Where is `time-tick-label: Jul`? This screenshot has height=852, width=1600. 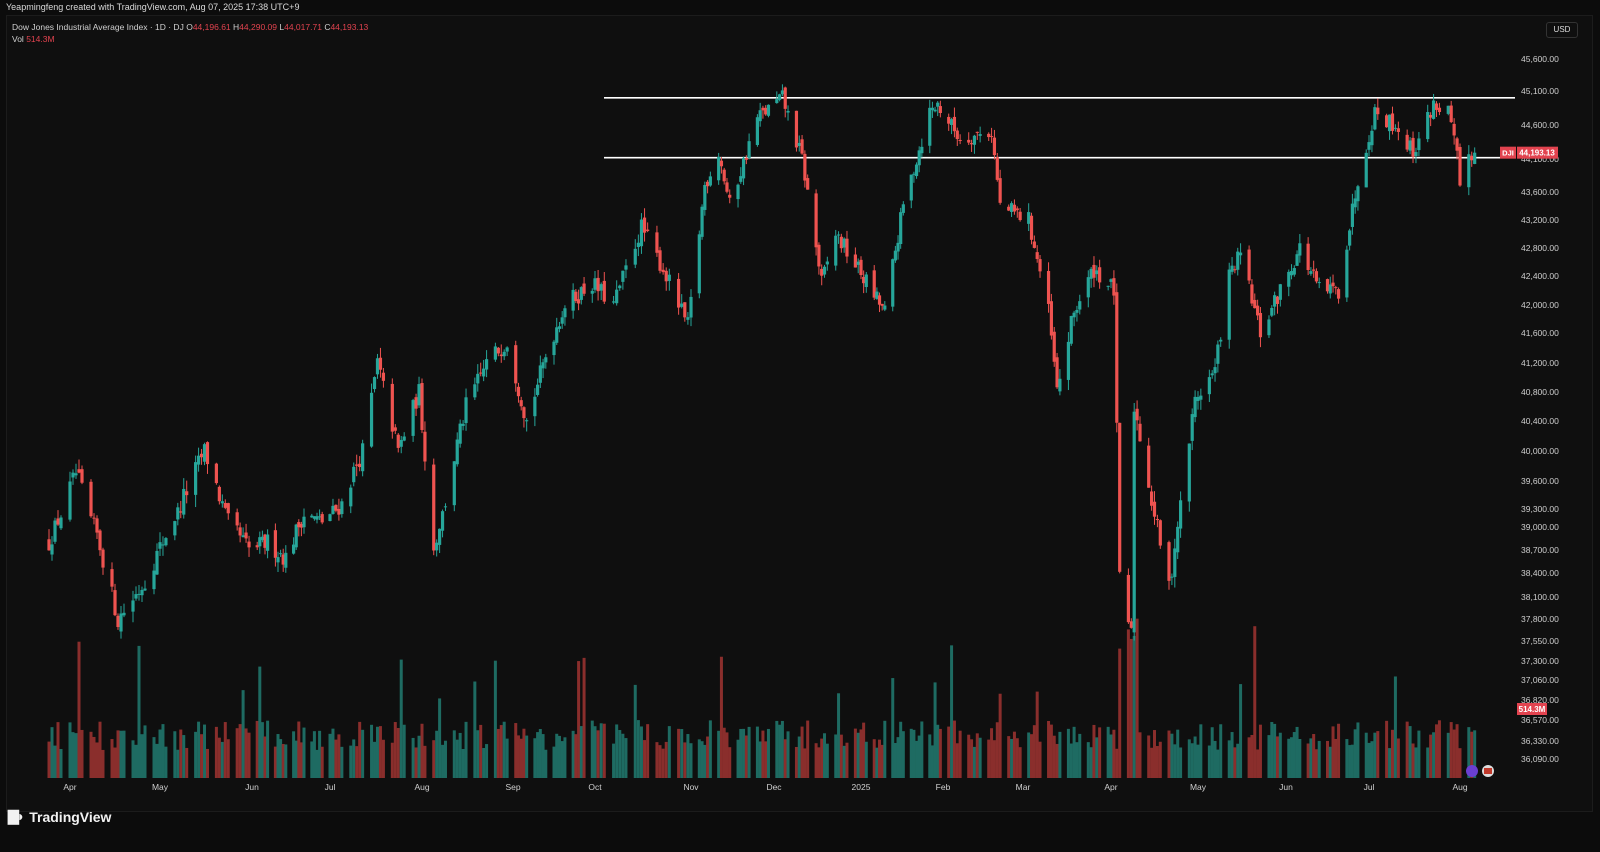 time-tick-label: Jul is located at coordinates (1369, 787).